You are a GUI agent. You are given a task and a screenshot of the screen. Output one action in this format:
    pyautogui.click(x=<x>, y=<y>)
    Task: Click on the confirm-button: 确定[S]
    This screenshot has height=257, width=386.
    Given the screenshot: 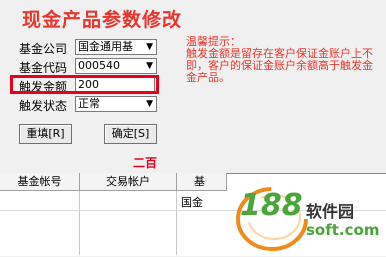 What is the action you would take?
    pyautogui.click(x=130, y=134)
    